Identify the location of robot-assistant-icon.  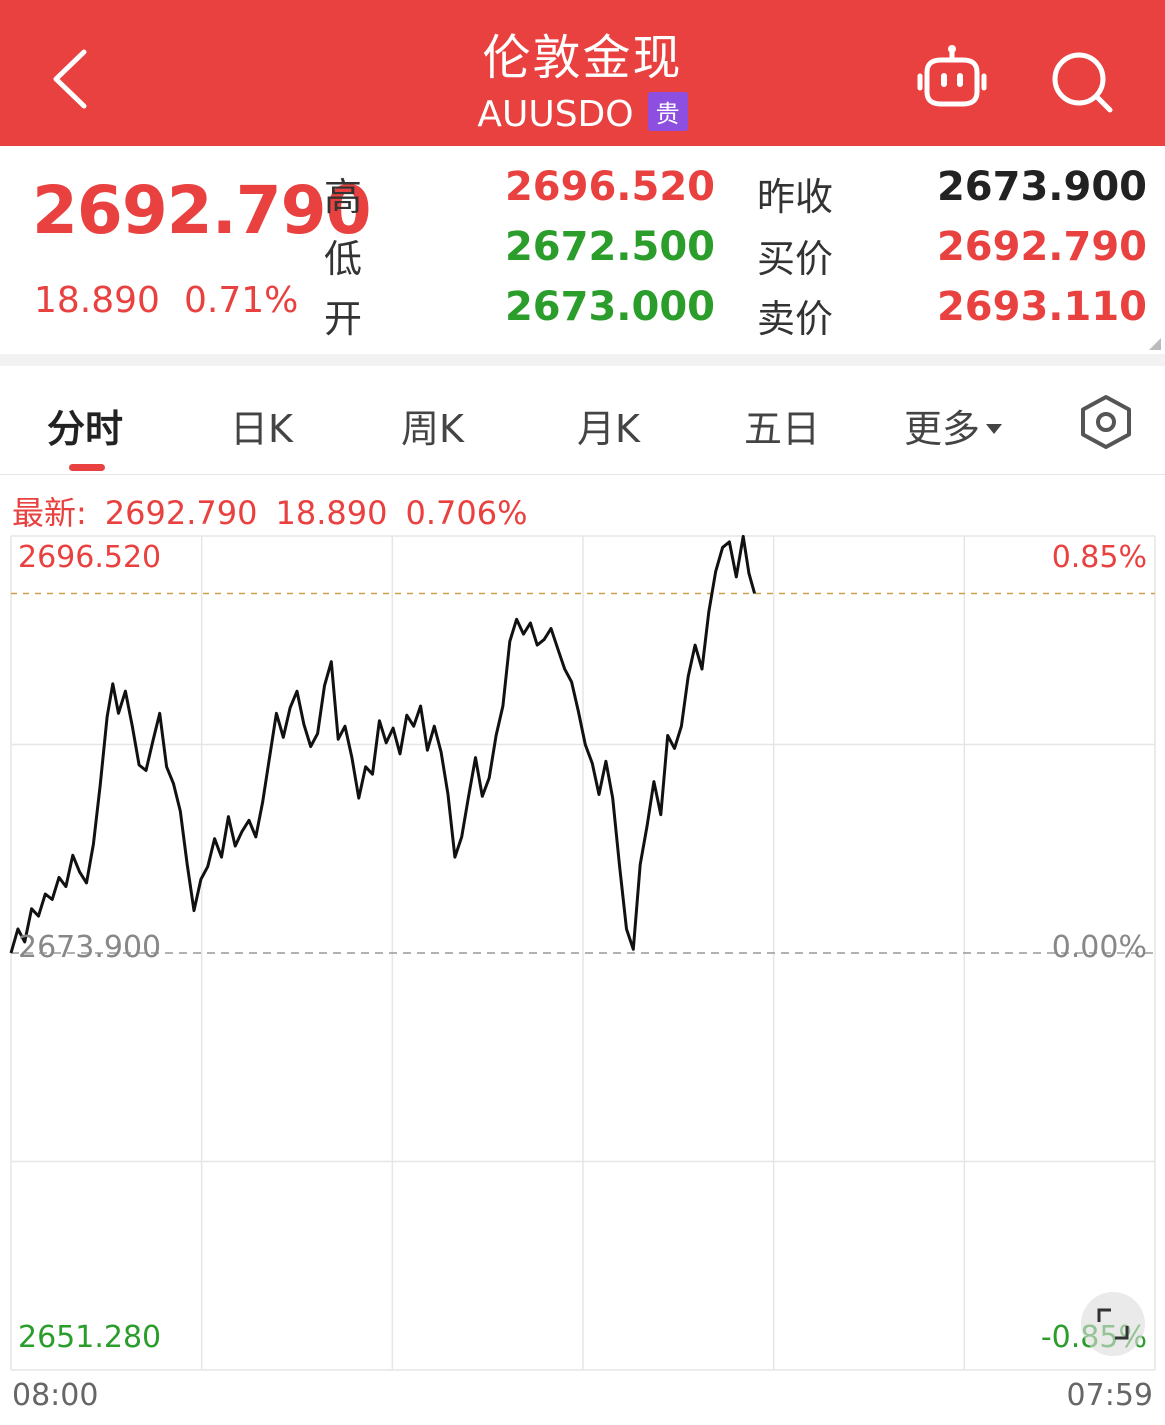
(952, 77).